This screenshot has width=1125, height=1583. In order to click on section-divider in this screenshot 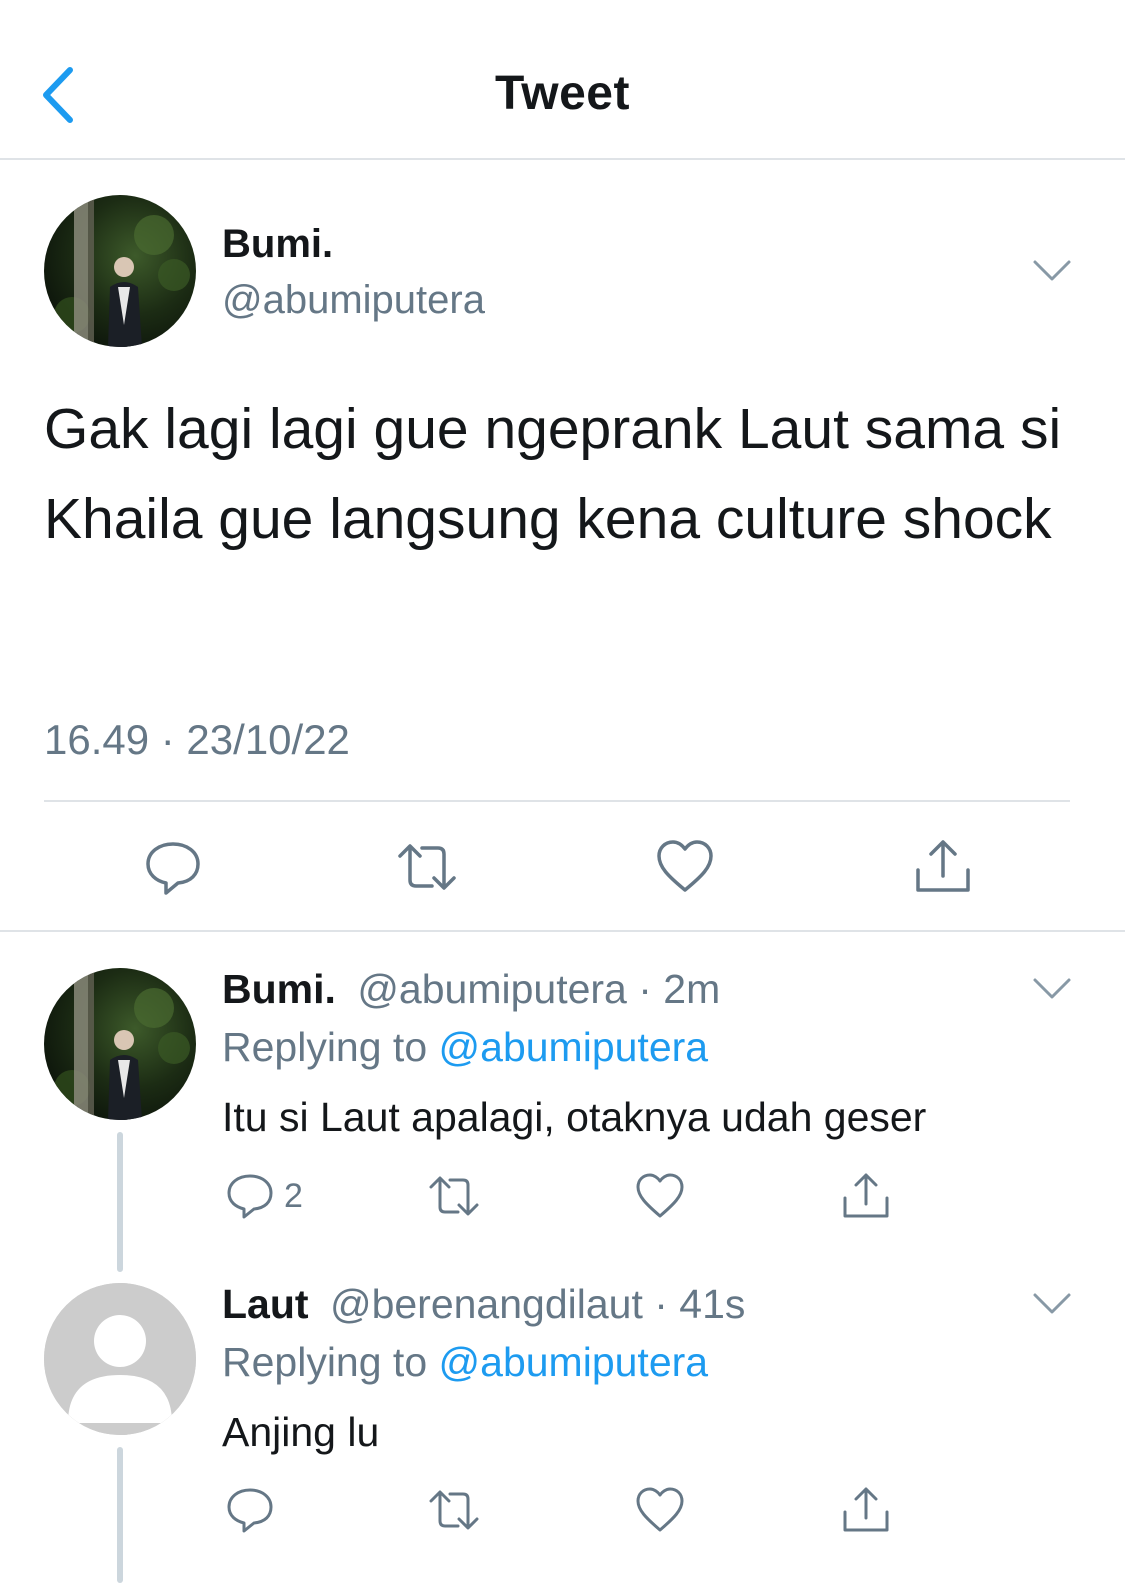, I will do `click(562, 931)`.